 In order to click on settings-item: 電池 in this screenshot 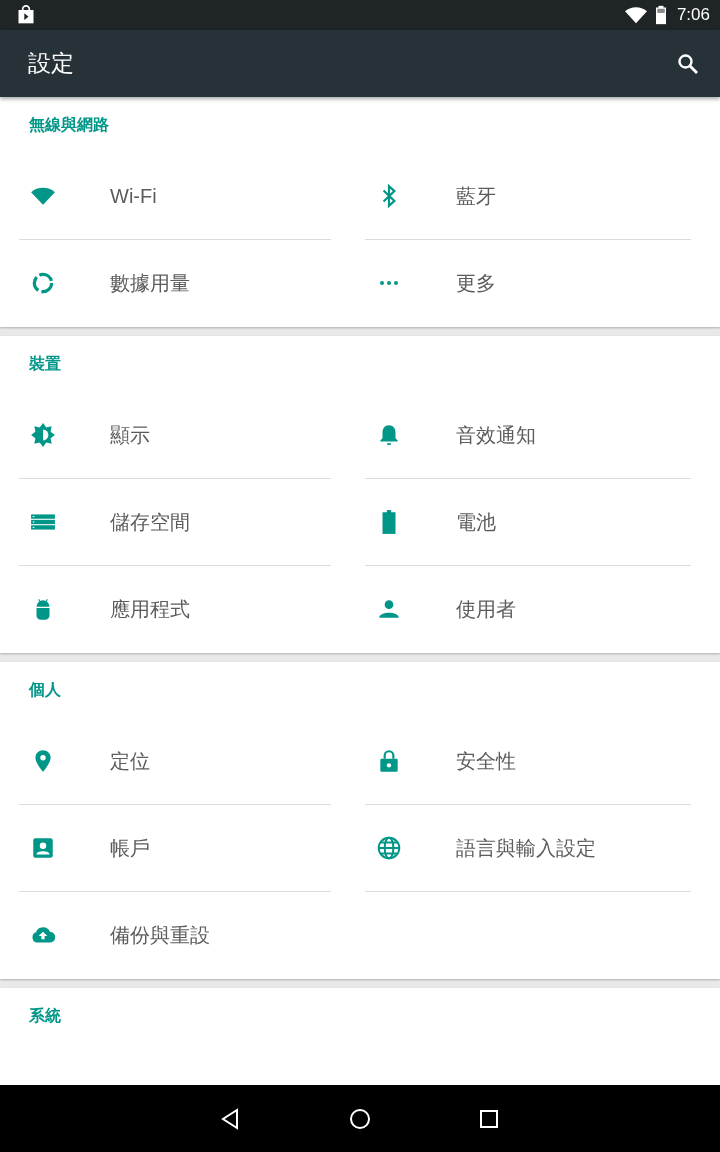, I will do `click(528, 522)`.